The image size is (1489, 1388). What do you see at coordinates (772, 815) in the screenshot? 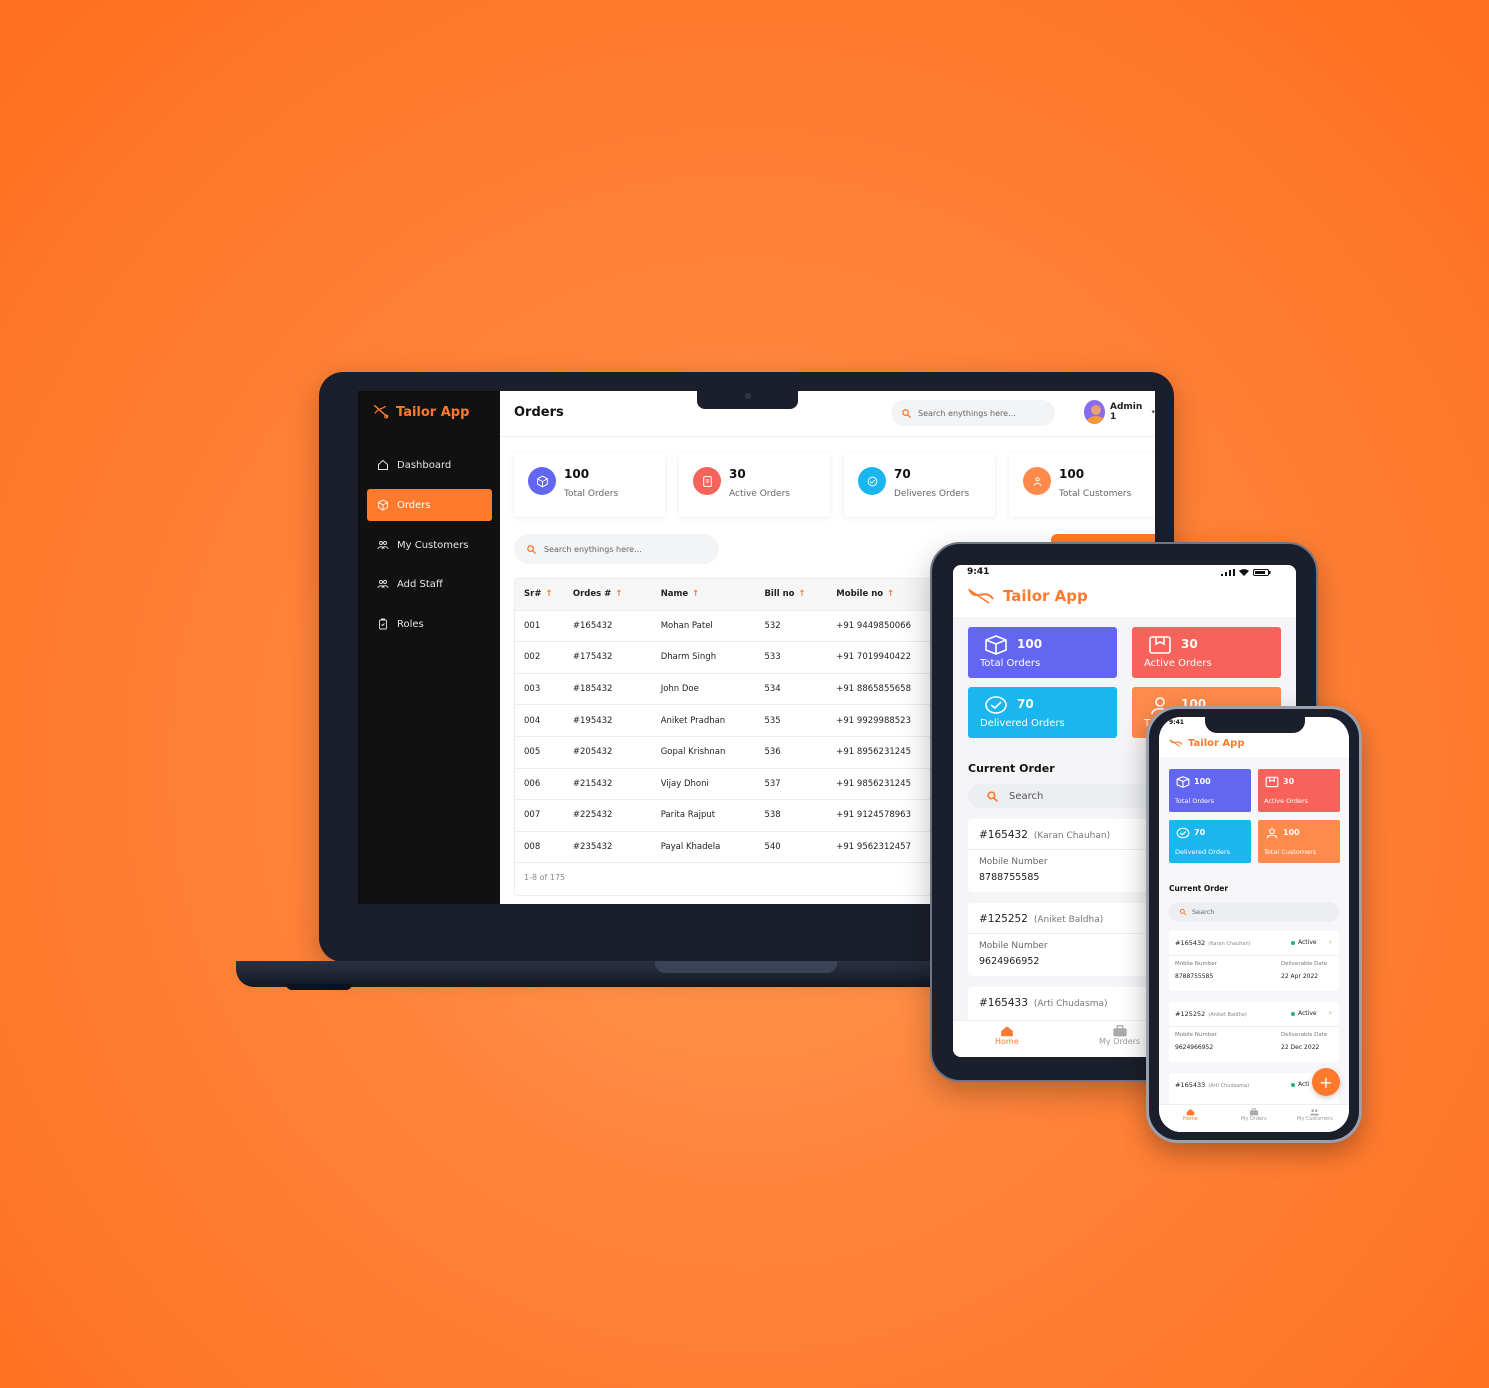
I see `cell-bill-no: 538` at bounding box center [772, 815].